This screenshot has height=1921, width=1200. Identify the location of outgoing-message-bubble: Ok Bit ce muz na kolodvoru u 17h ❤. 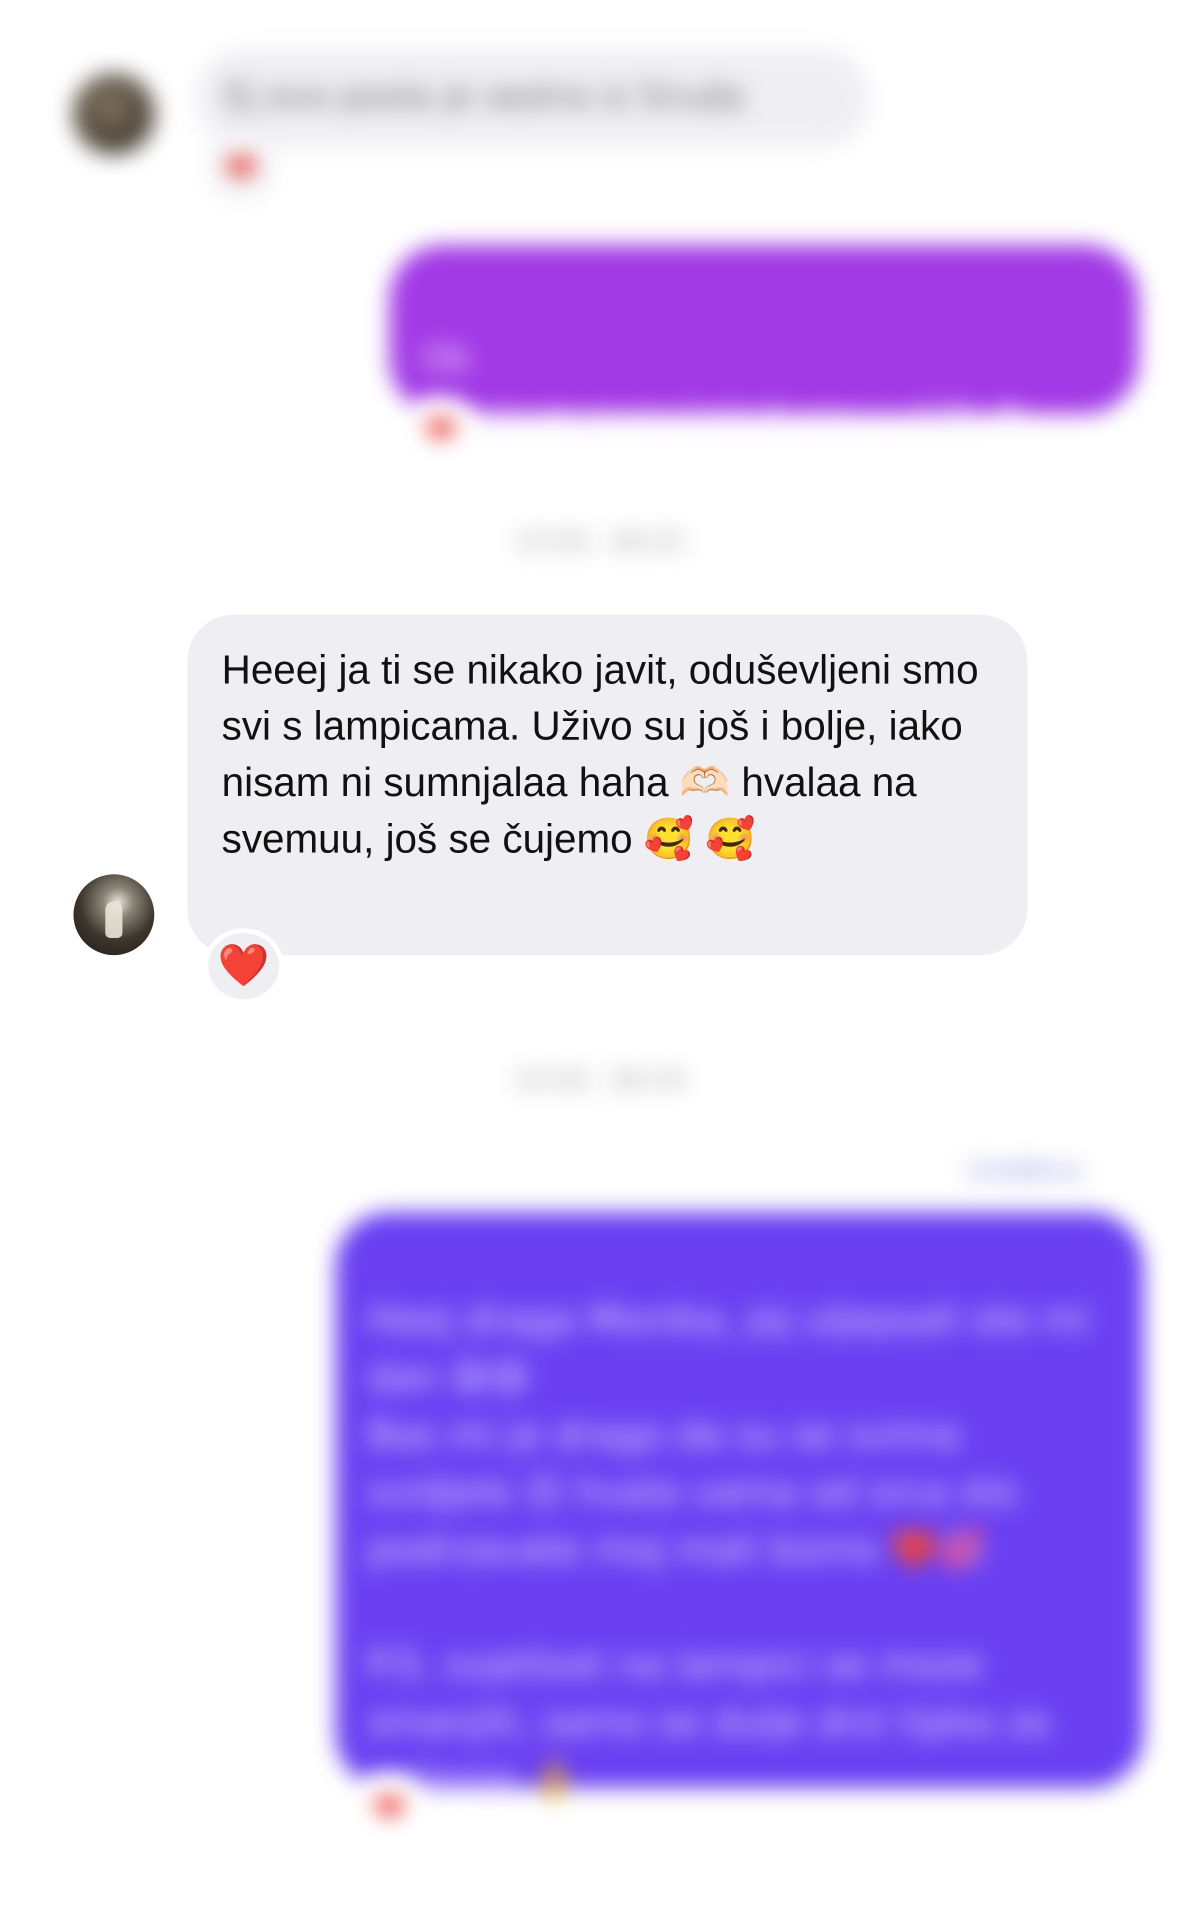
(764, 342).